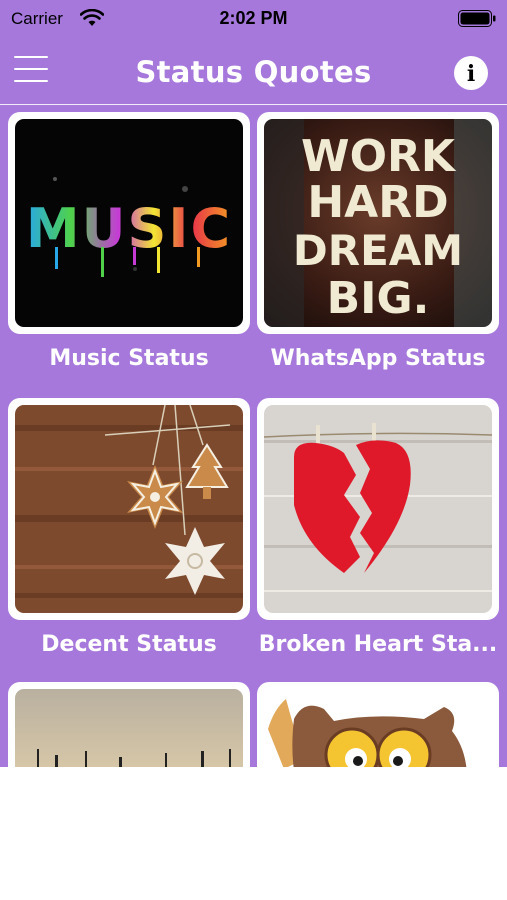 Image resolution: width=507 pixels, height=900 pixels. Describe the element at coordinates (379, 156) in the screenshot. I see `work-line: WORK` at that location.